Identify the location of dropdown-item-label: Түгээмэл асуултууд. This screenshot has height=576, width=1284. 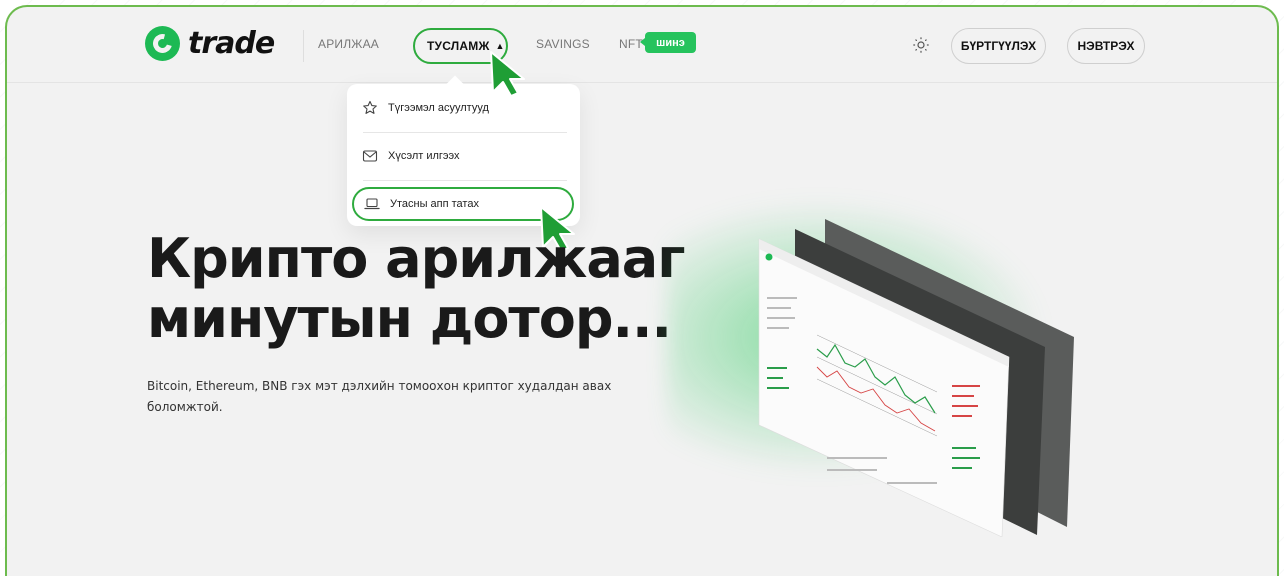
(438, 108).